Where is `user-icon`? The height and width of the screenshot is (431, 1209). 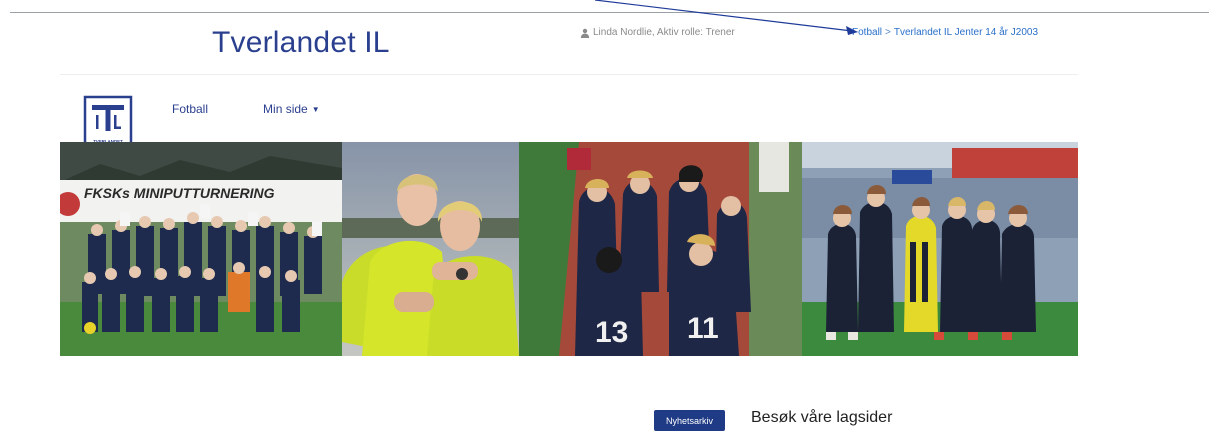
user-icon is located at coordinates (585, 33).